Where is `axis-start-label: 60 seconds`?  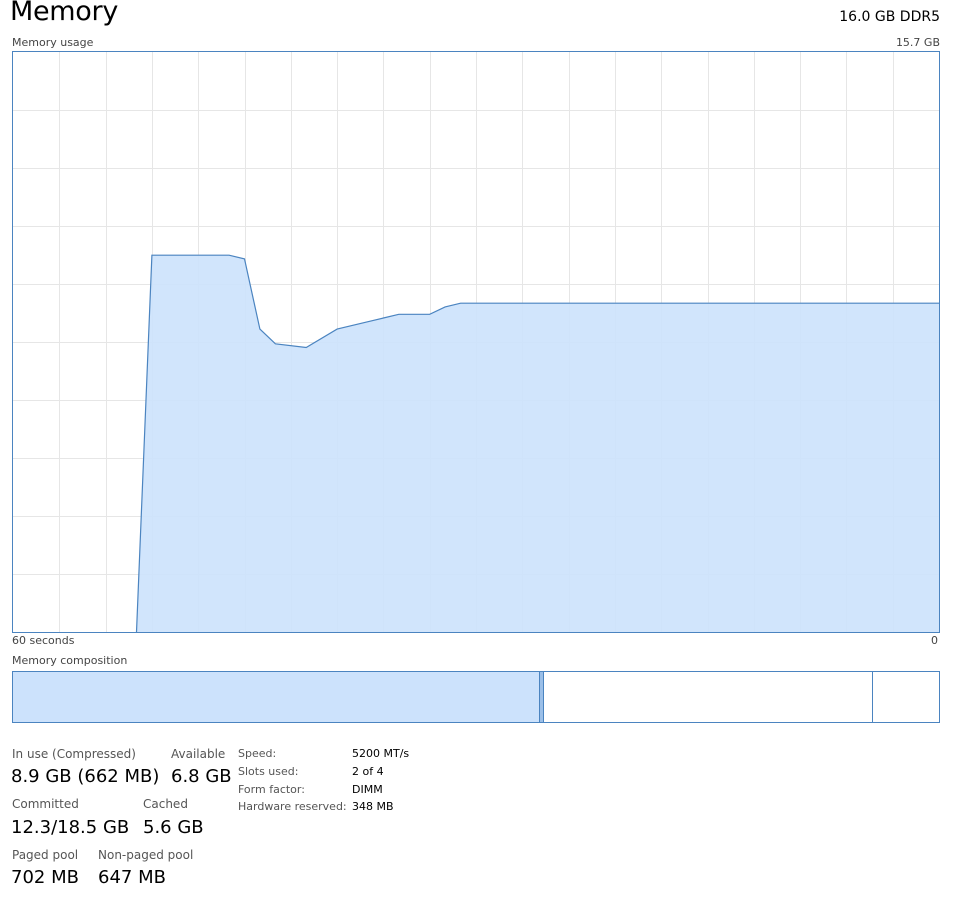
axis-start-label: 60 seconds is located at coordinates (43, 640).